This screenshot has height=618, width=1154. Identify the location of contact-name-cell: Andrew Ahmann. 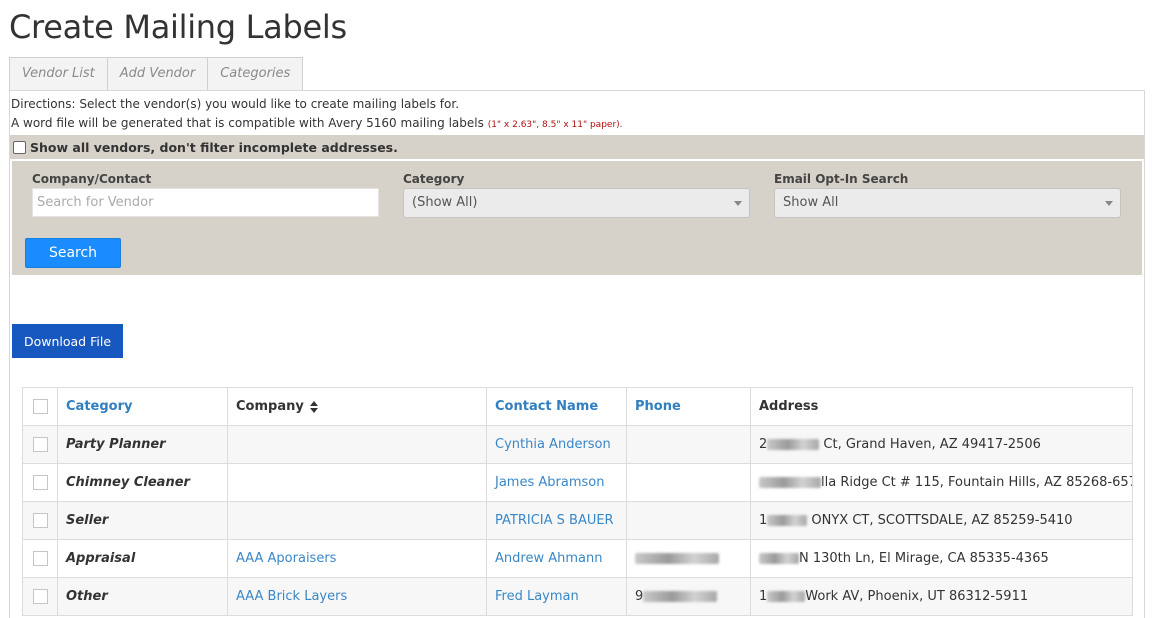
(556, 558).